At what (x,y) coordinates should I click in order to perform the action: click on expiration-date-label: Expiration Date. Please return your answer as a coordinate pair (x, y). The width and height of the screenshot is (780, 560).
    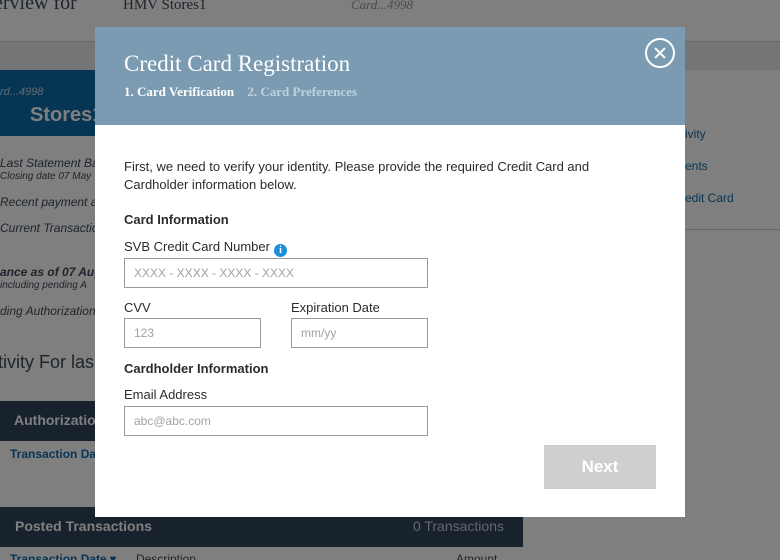
    Looking at the image, I should click on (335, 307).